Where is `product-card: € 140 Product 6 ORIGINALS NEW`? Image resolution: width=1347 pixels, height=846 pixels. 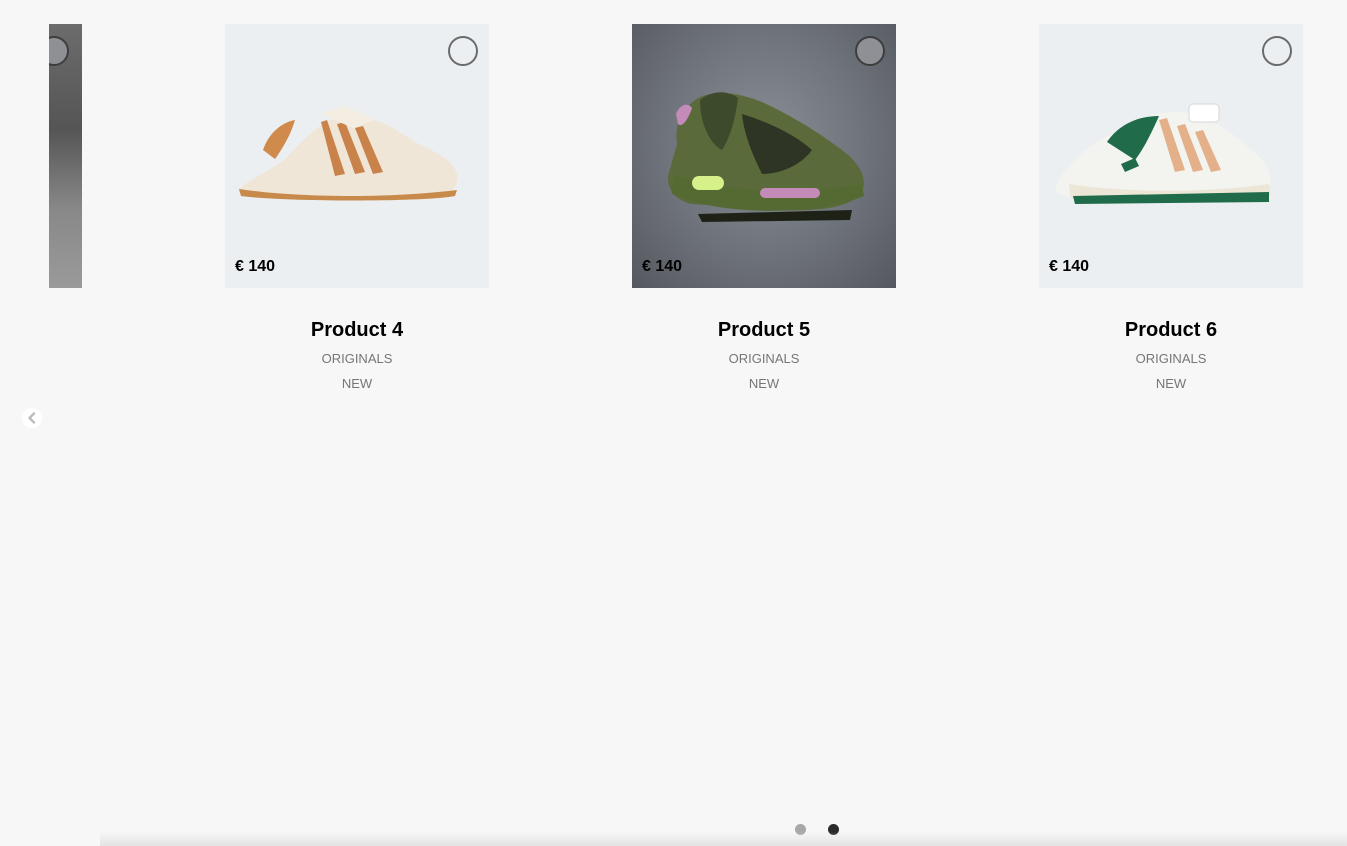
product-card: € 140 Product 6 ORIGINALS NEW is located at coordinates (1171, 208).